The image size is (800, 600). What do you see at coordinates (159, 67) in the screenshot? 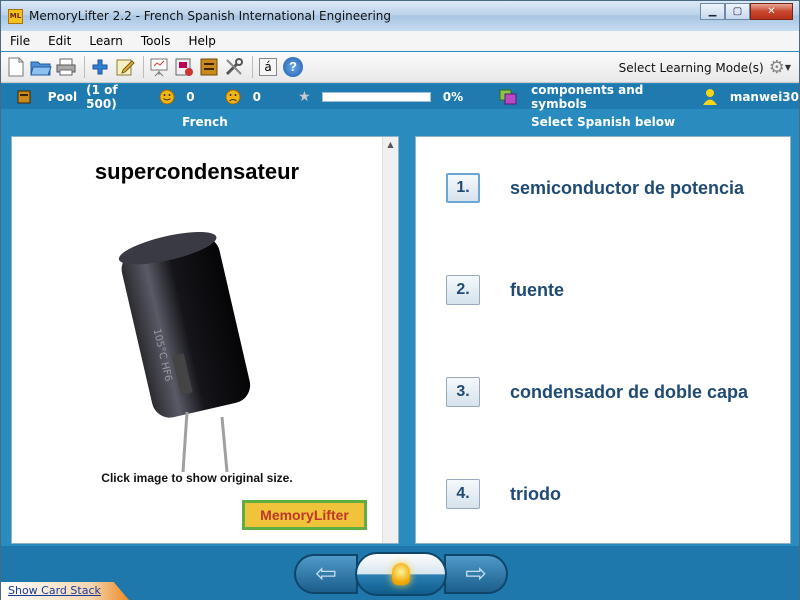
I see `presenter-icon` at bounding box center [159, 67].